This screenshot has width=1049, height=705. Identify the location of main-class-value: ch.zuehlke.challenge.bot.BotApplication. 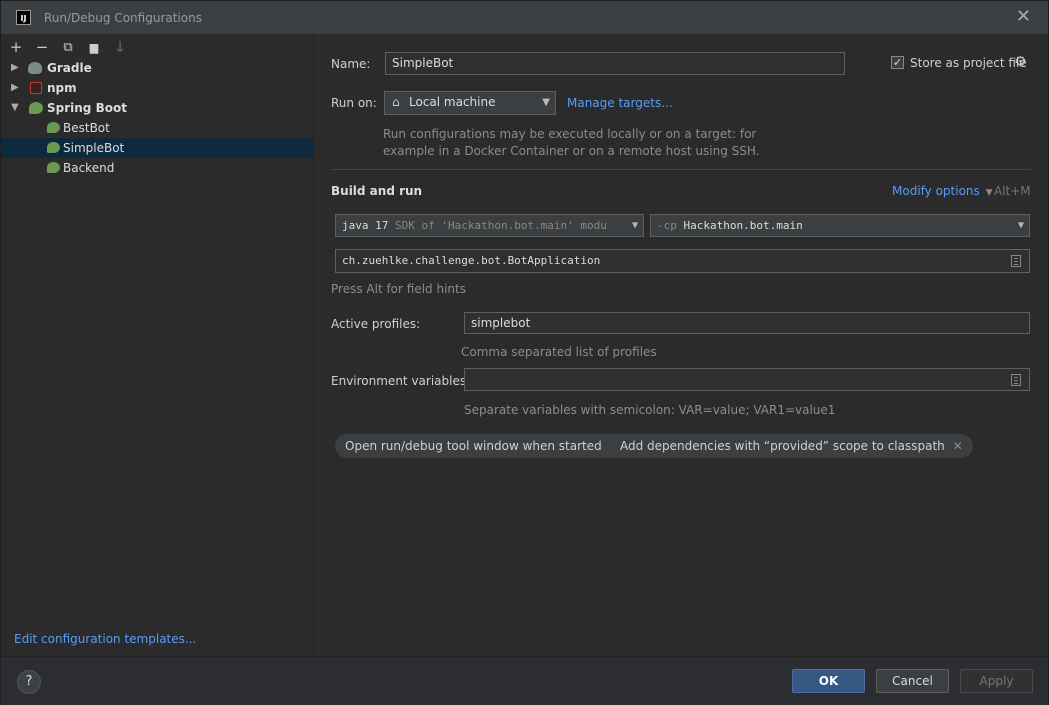
(471, 260).